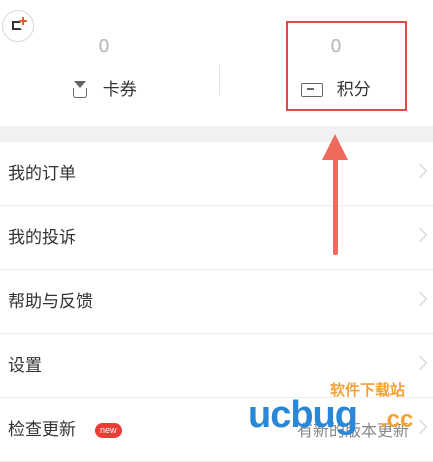 This screenshot has width=433, height=462. I want to click on menu-item-help-feedback: 帮助与反馈, so click(216, 302).